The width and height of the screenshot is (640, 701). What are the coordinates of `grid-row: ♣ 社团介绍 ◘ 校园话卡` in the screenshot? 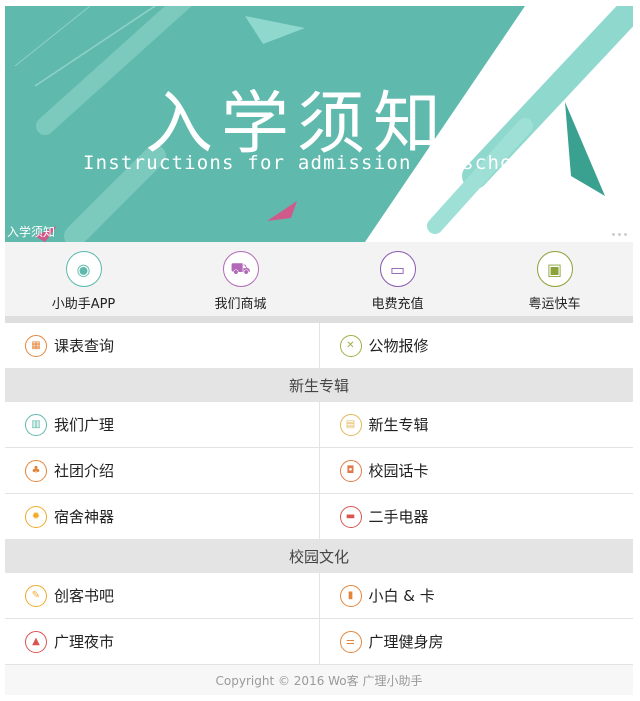 It's located at (319, 471).